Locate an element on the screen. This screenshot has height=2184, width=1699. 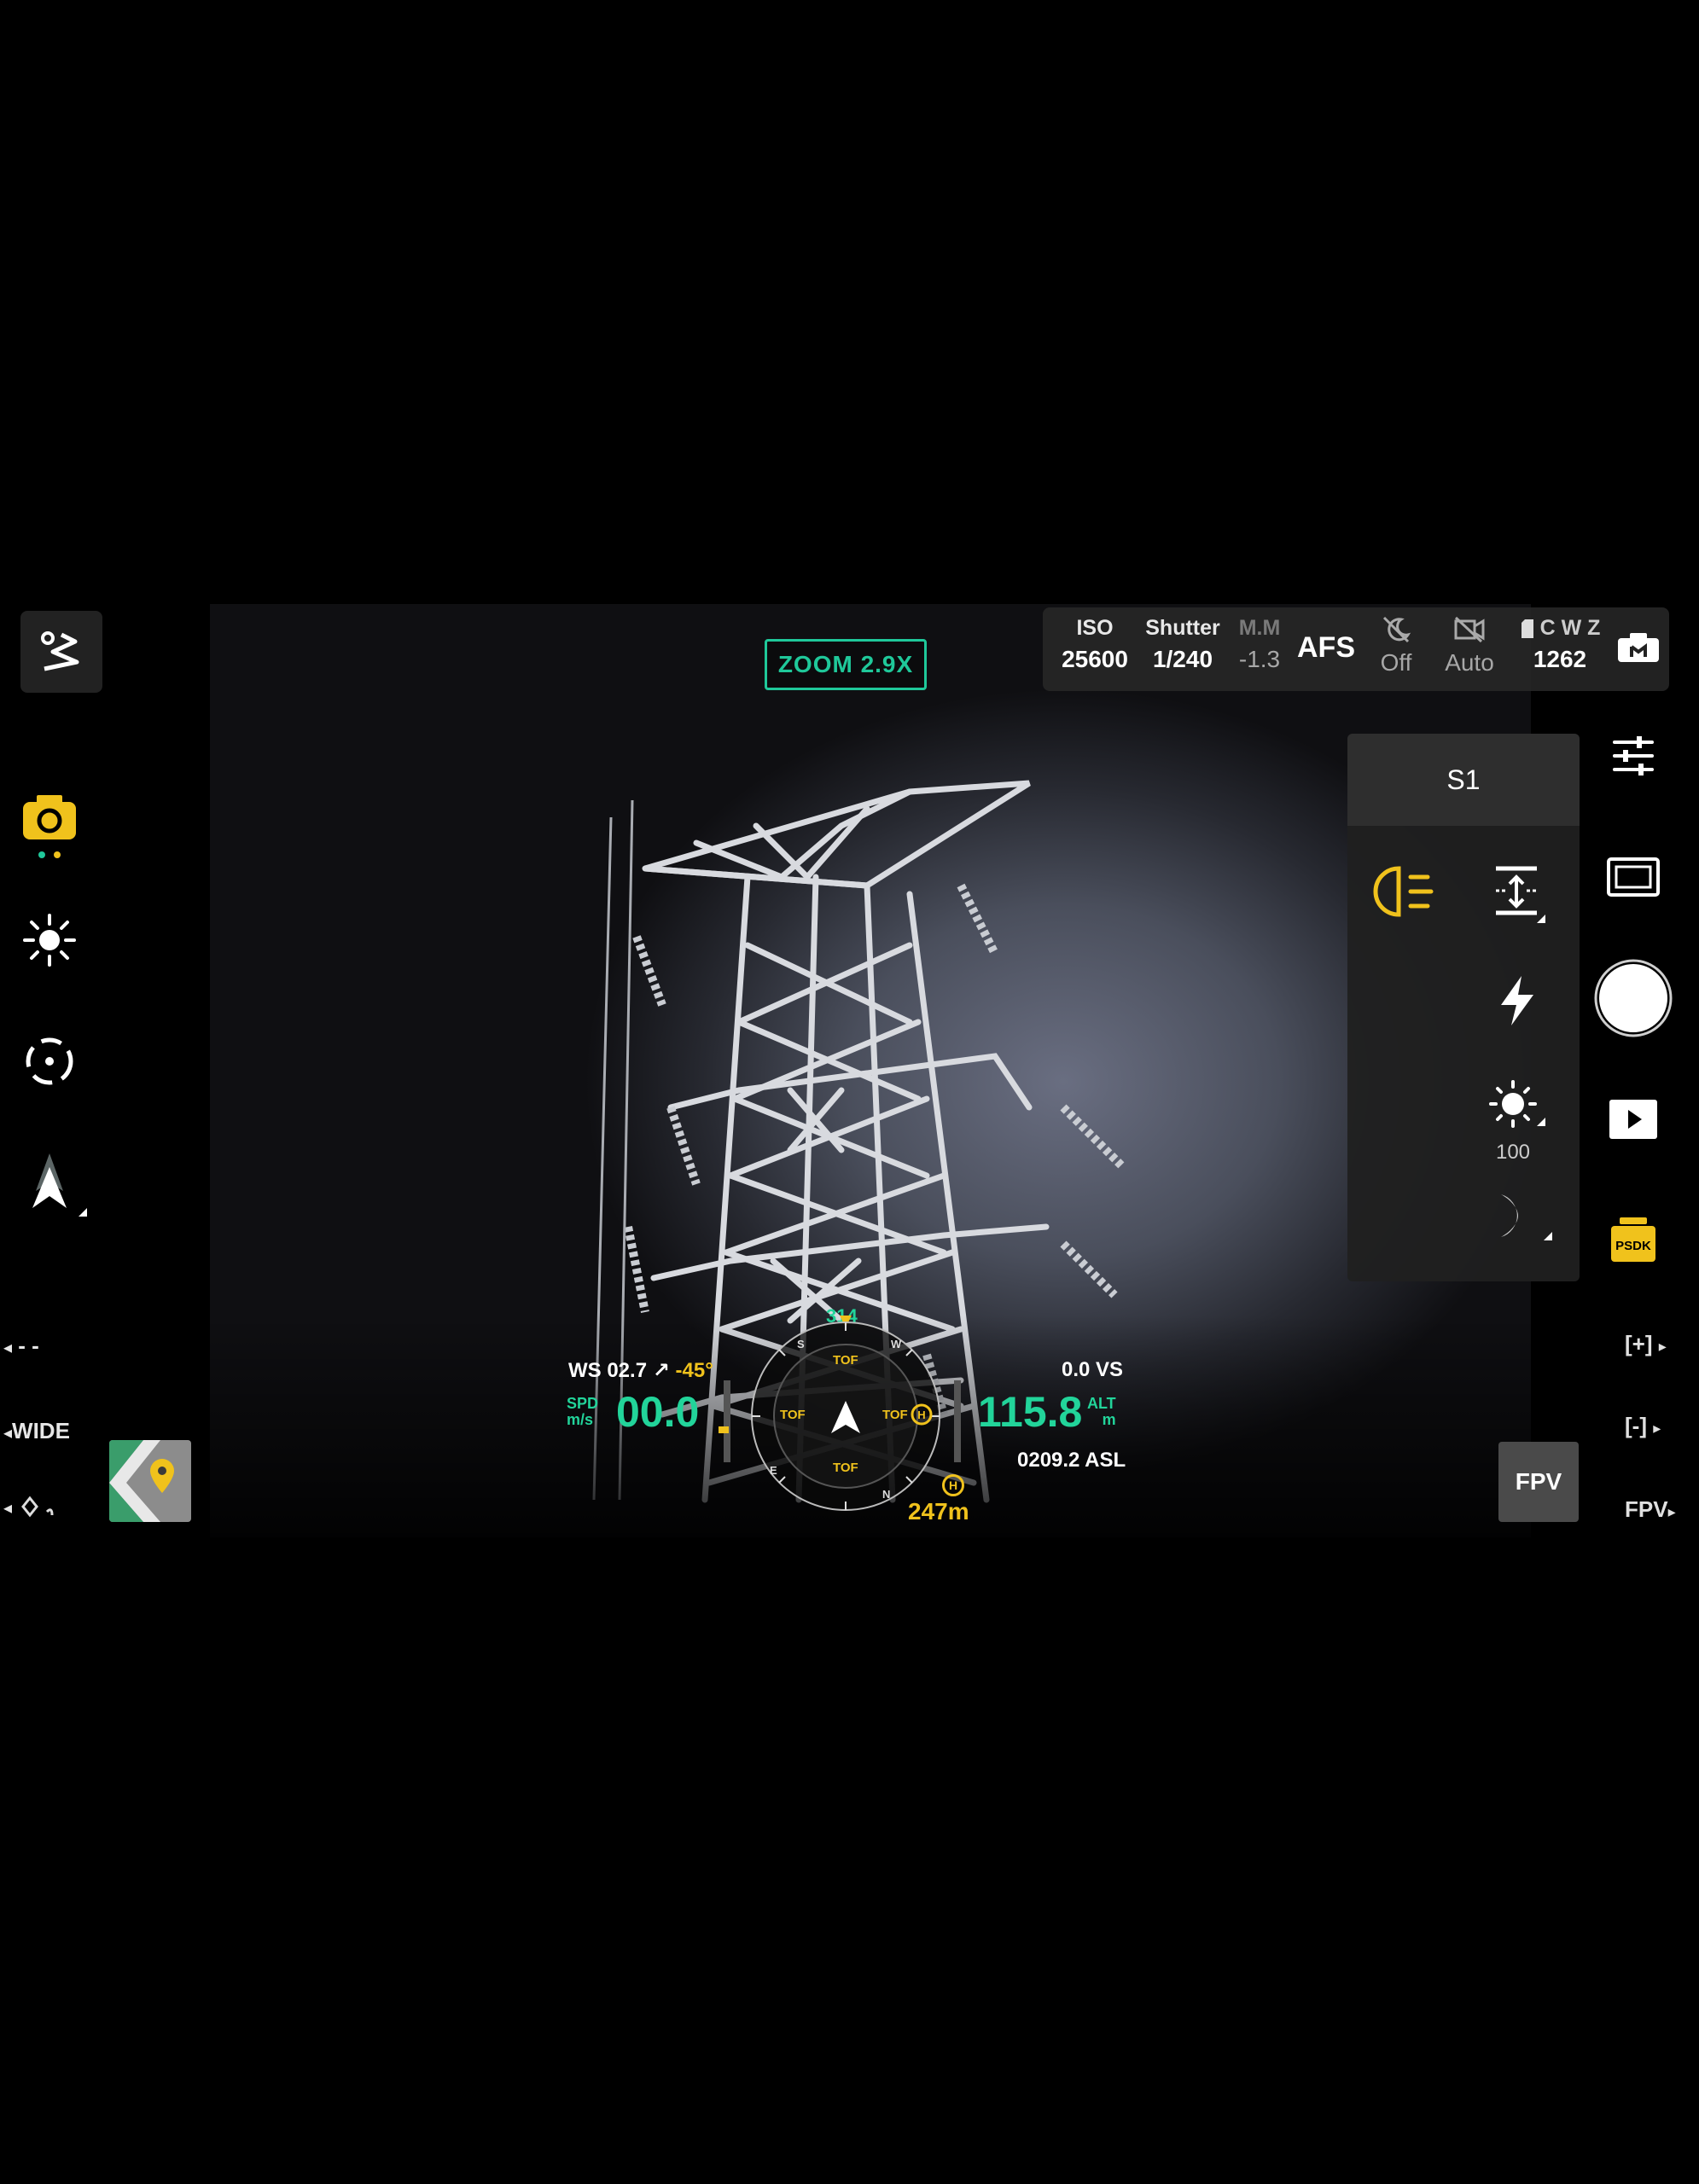
wind-speed-text: WS 02.7 ↗ is located at coordinates (619, 1370).